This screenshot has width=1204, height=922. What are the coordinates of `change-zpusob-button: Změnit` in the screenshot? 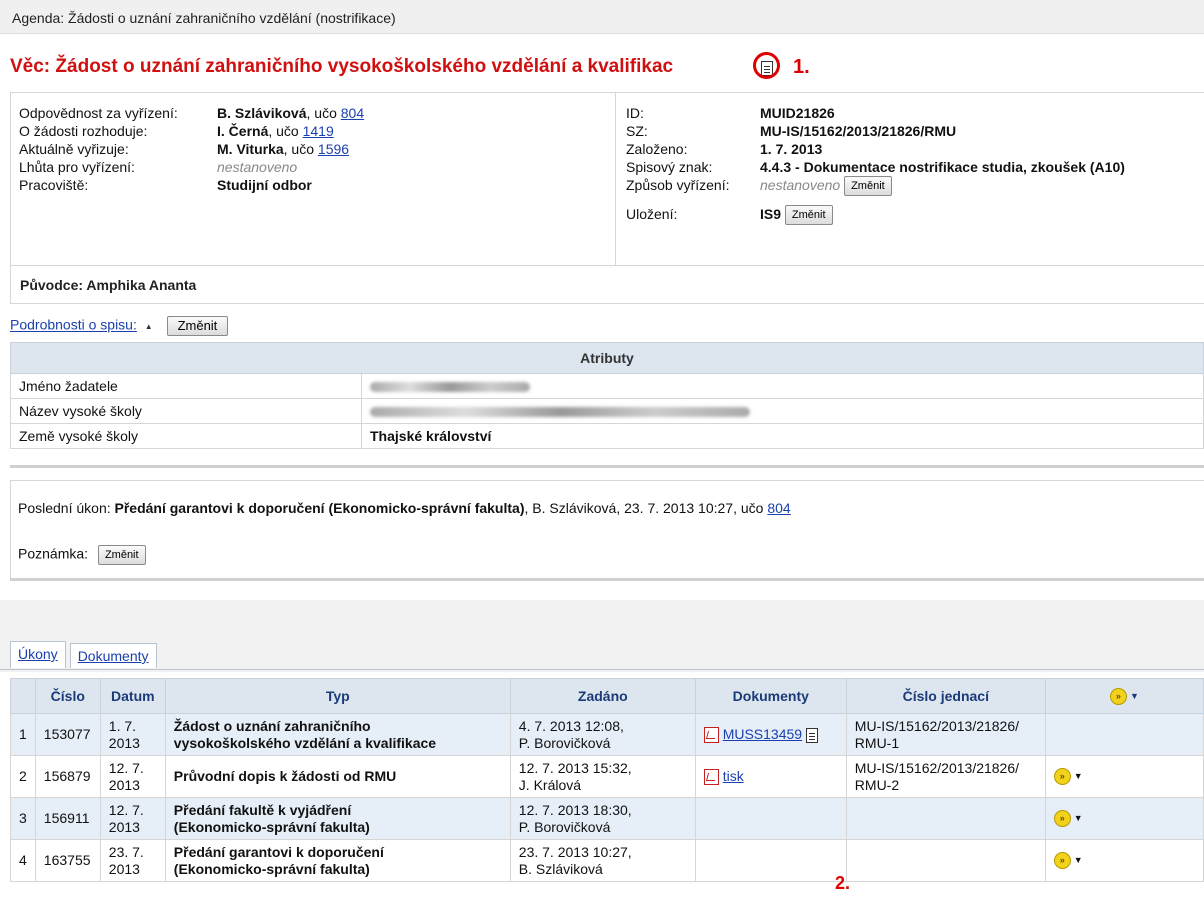 It's located at (868, 186).